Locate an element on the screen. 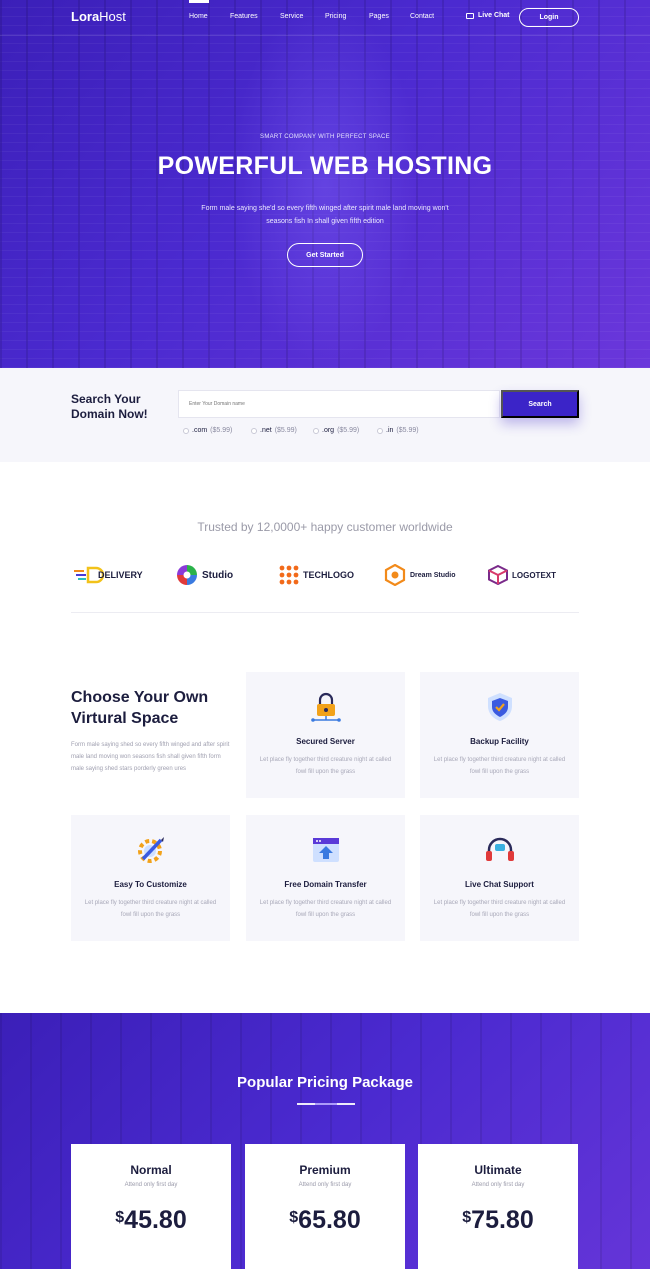 The width and height of the screenshot is (650, 1269). chat-icon is located at coordinates (470, 15).